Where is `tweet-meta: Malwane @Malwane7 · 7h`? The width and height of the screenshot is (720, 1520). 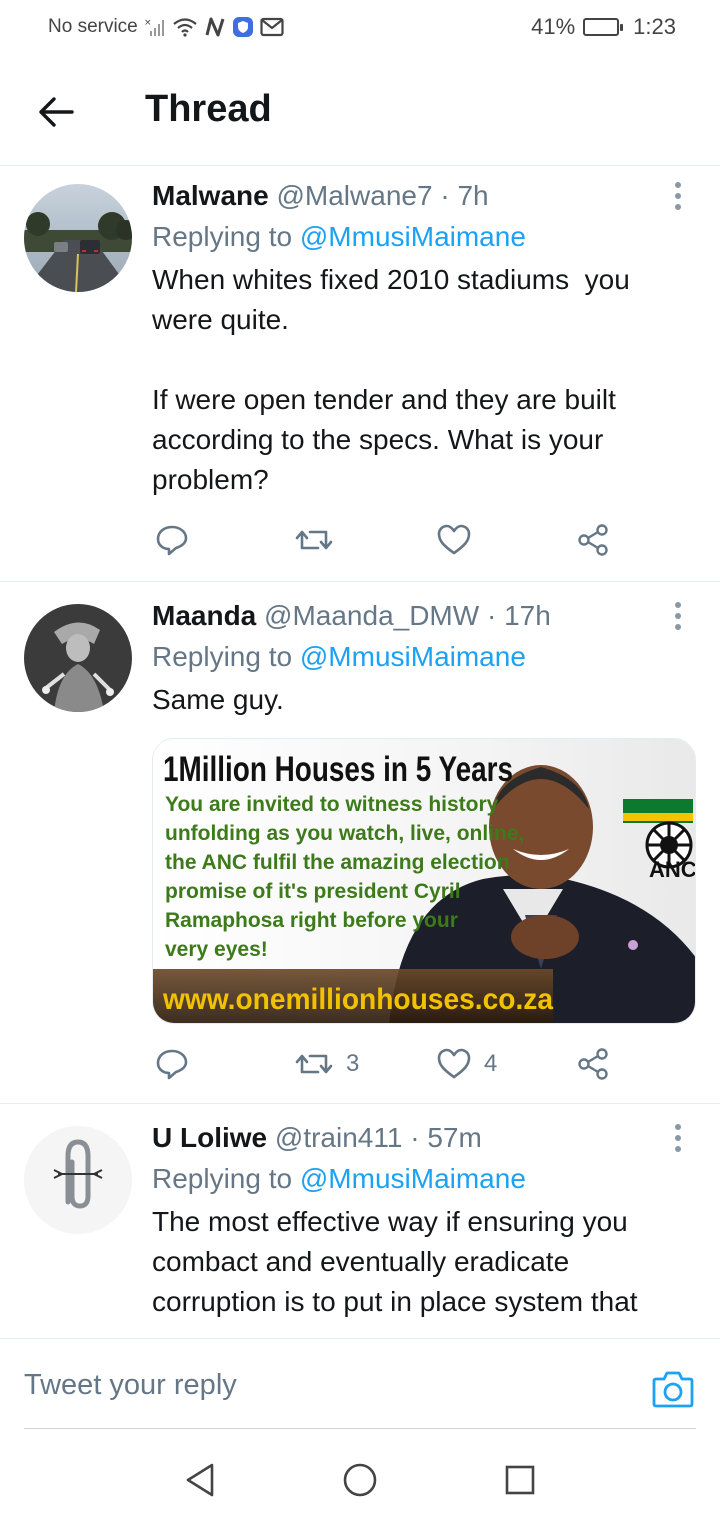 tweet-meta: Malwane @Malwane7 · 7h is located at coordinates (424, 196).